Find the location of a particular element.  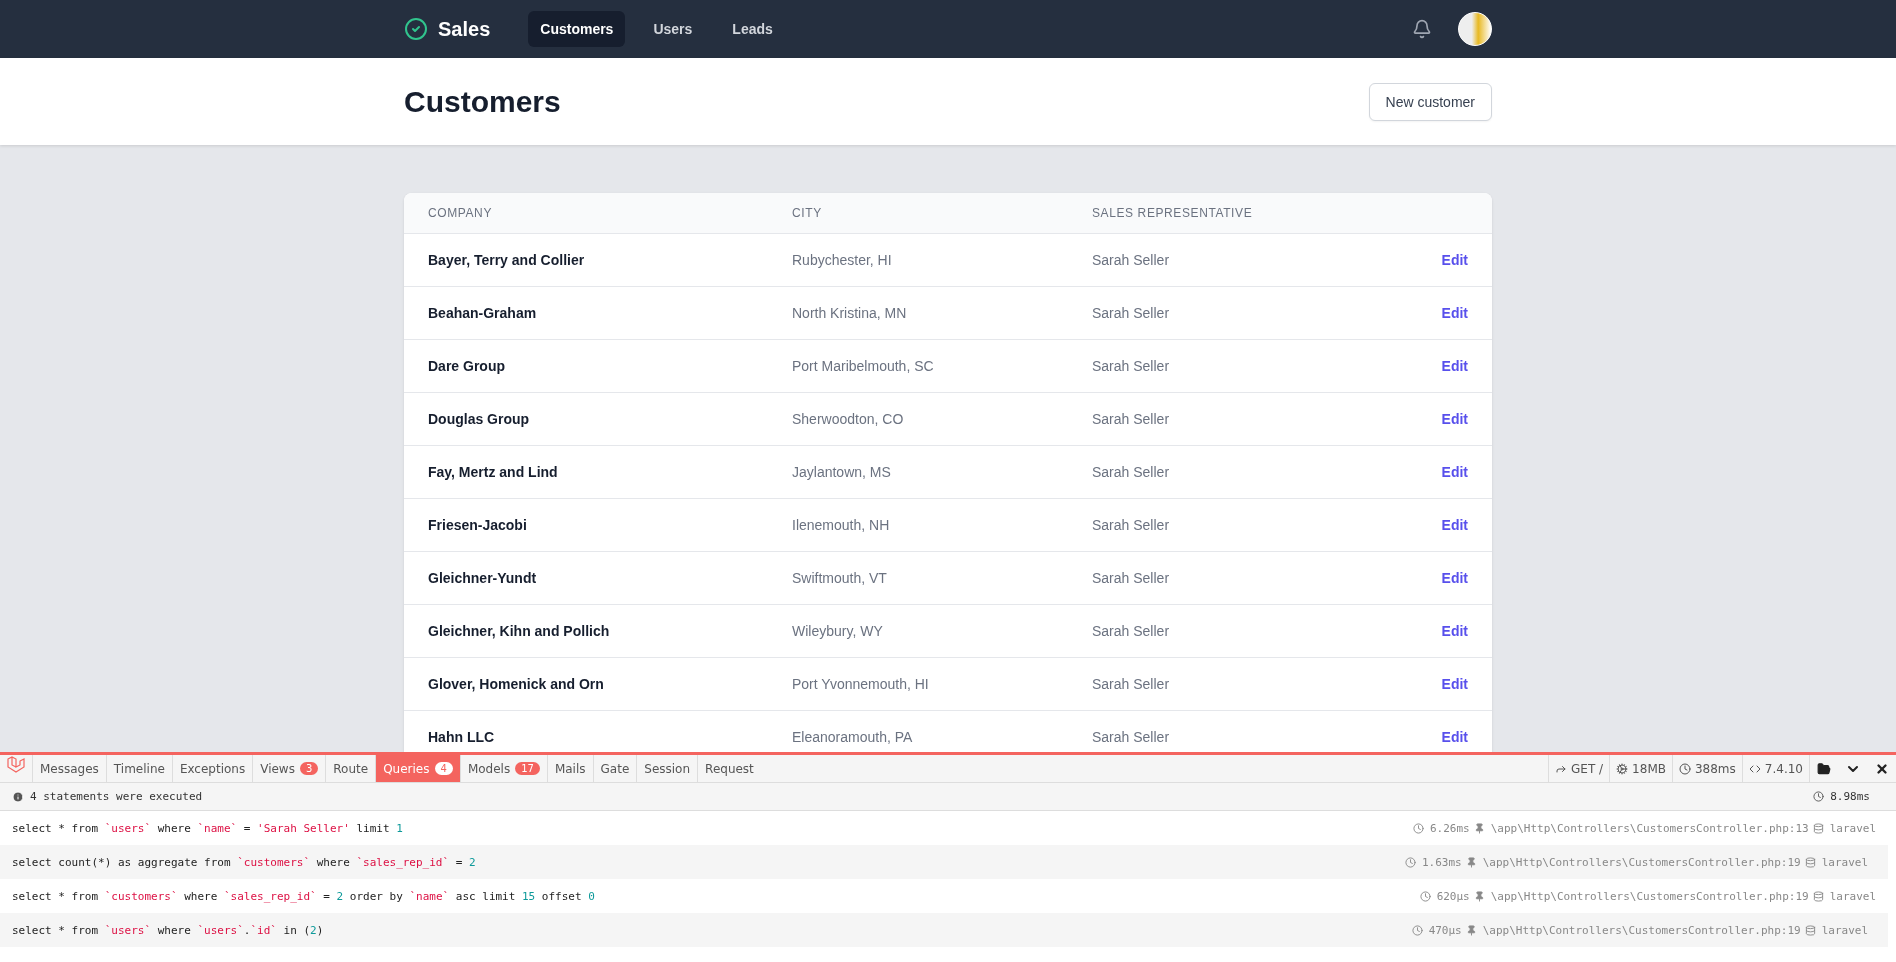

source-path: \app\Http\Controllers\CustomersController.php:13 is located at coordinates (1649, 828).